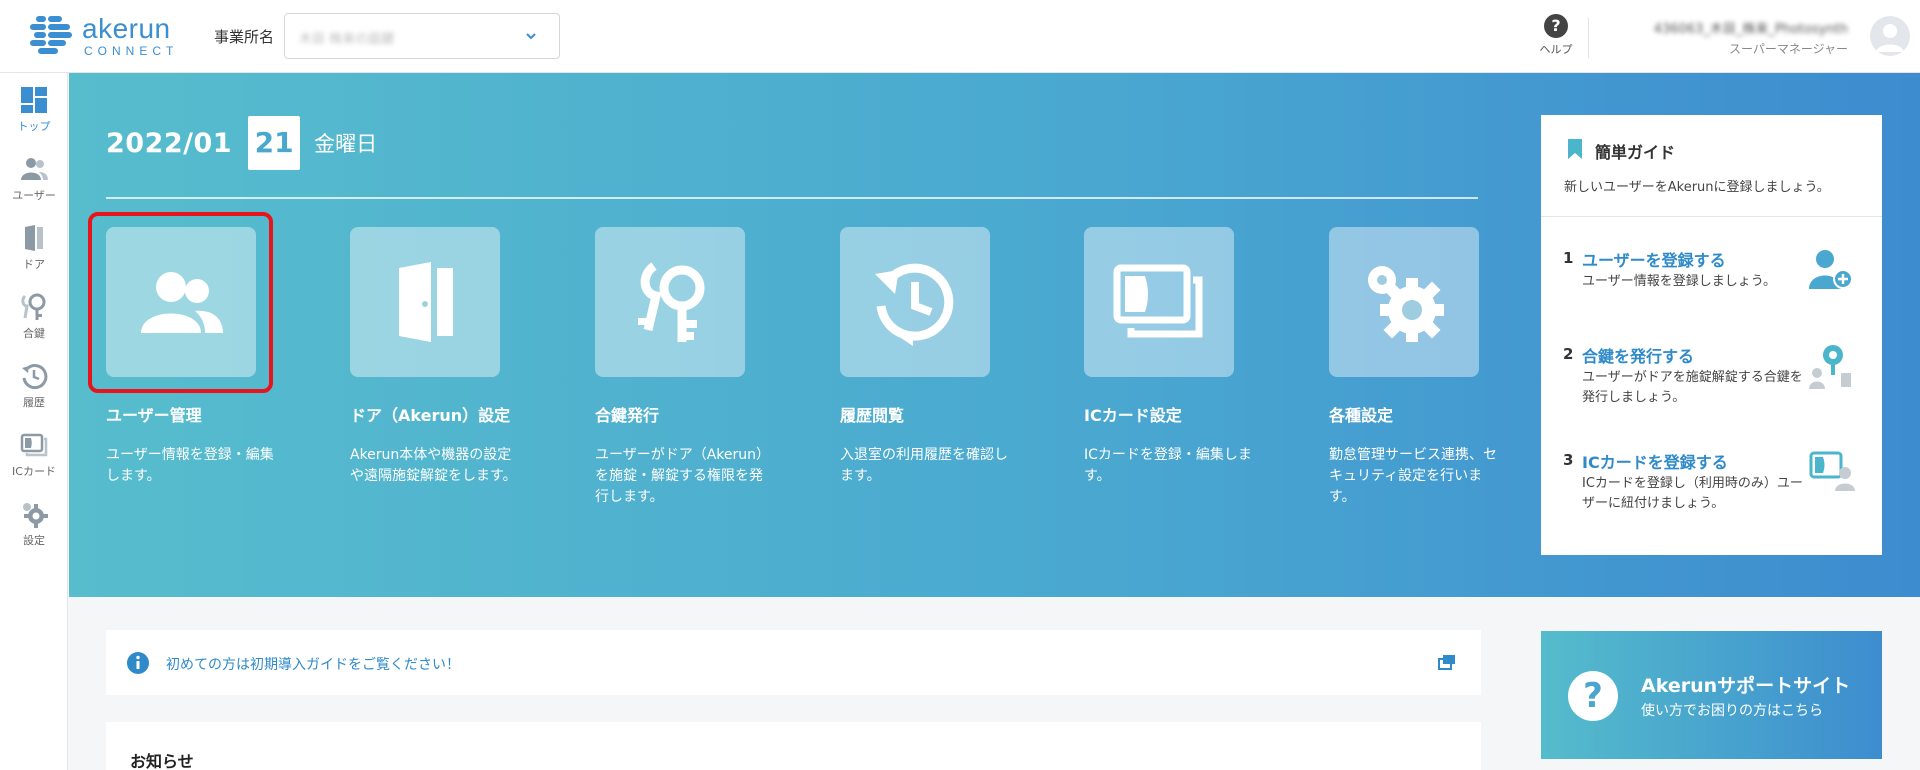 This screenshot has width=1920, height=770. I want to click on guide-subtitle: 新しいユーザーをAkerunに登録しましょう。, so click(1697, 187).